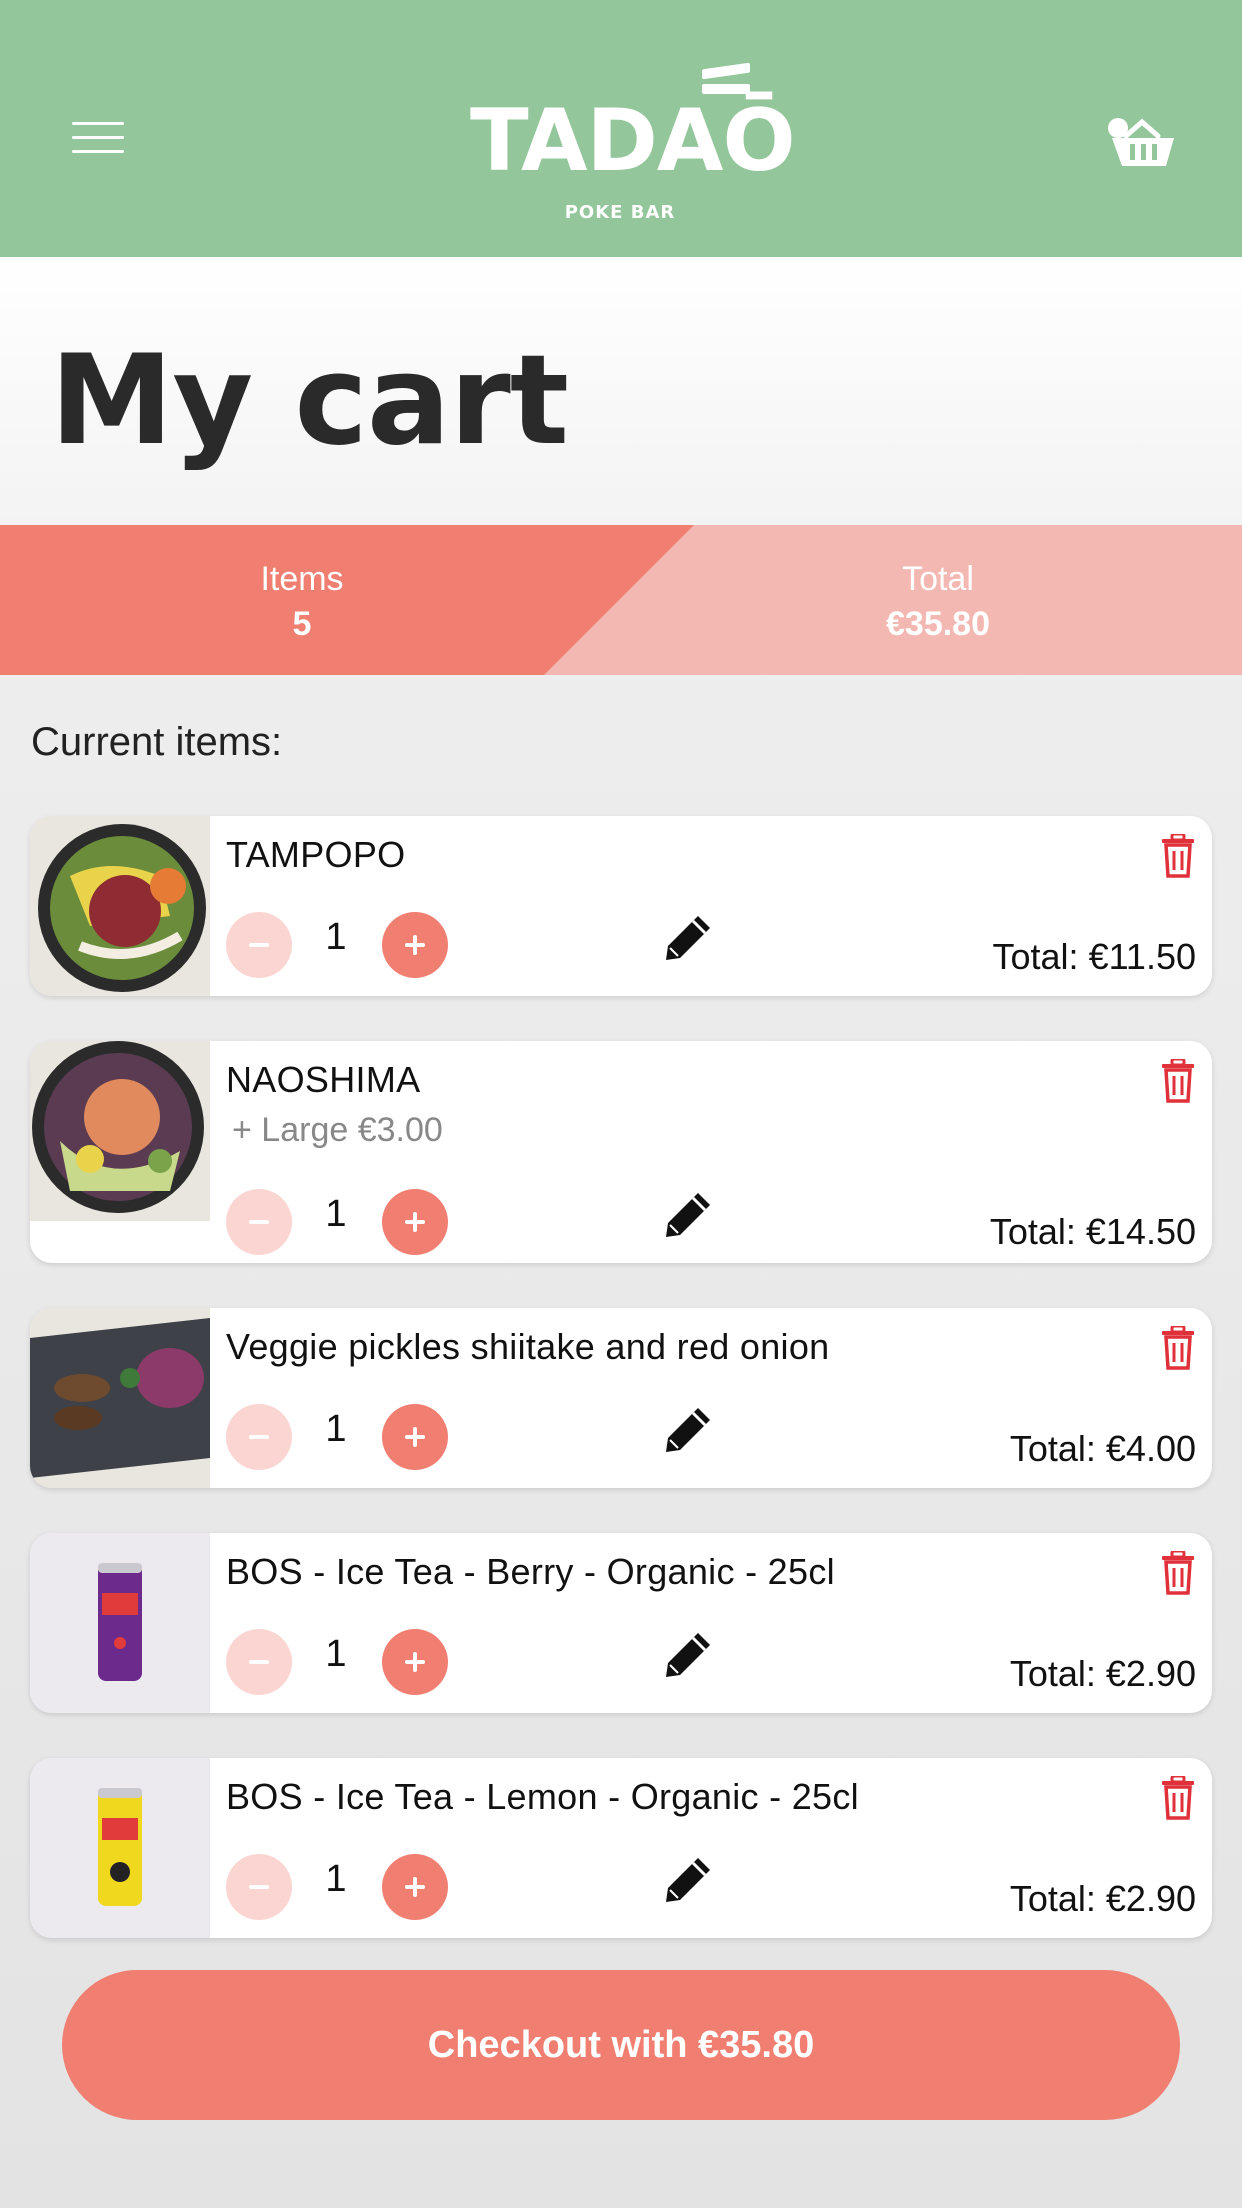 The width and height of the screenshot is (1242, 2208). What do you see at coordinates (528, 1346) in the screenshot?
I see `item-name: Veggie pickles shiitake and red onion` at bounding box center [528, 1346].